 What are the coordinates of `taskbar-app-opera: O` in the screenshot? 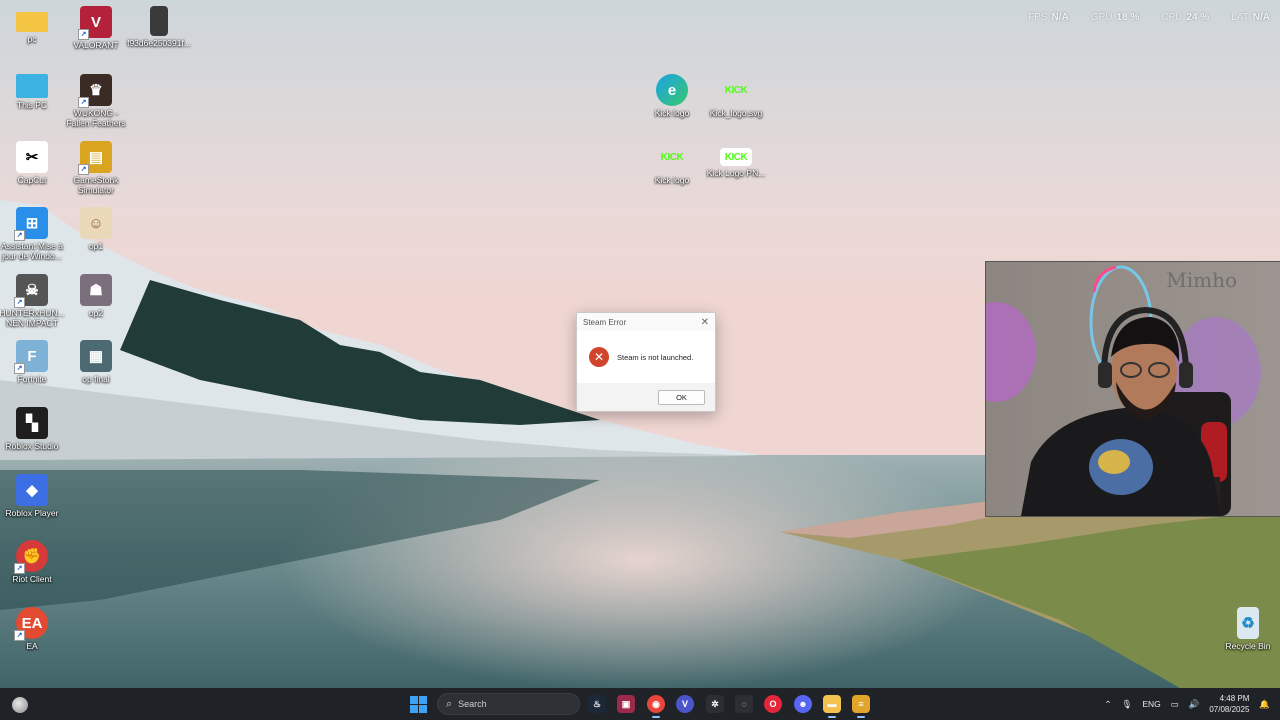 It's located at (773, 704).